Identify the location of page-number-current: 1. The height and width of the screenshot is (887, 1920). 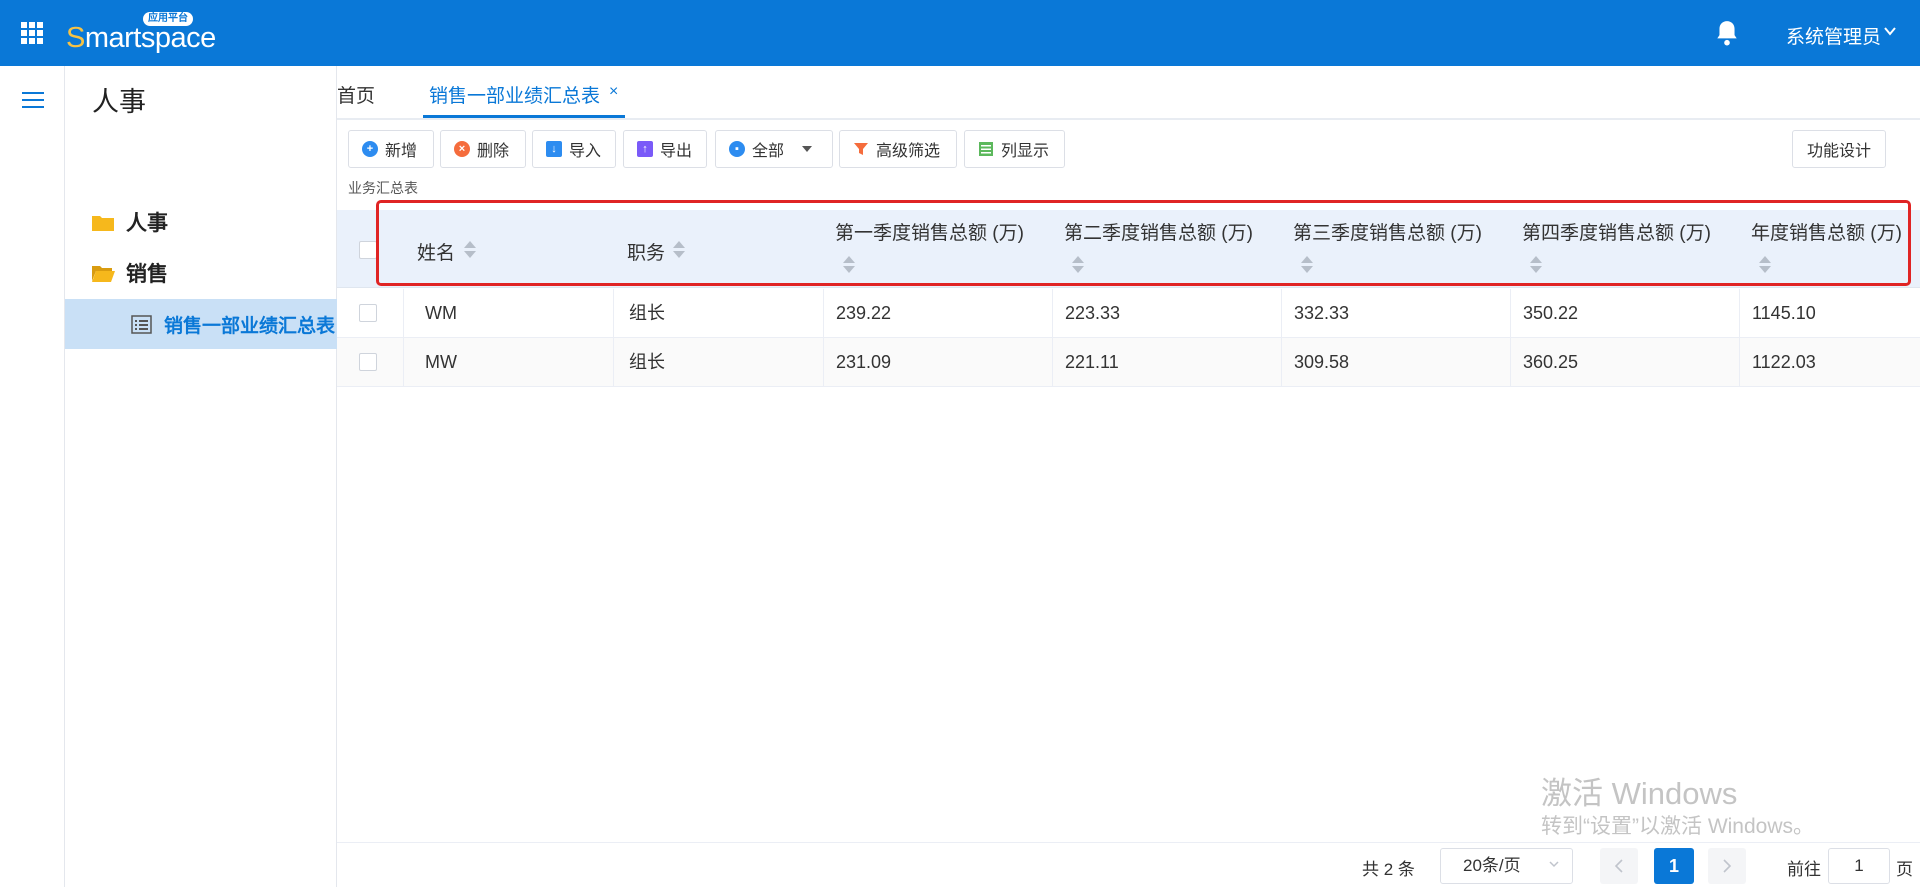
(1674, 866).